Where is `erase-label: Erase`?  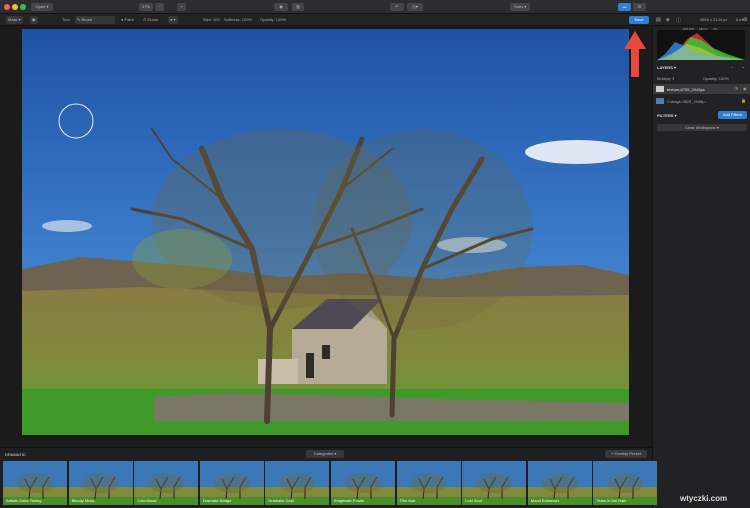
erase-label: Erase is located at coordinates (152, 19).